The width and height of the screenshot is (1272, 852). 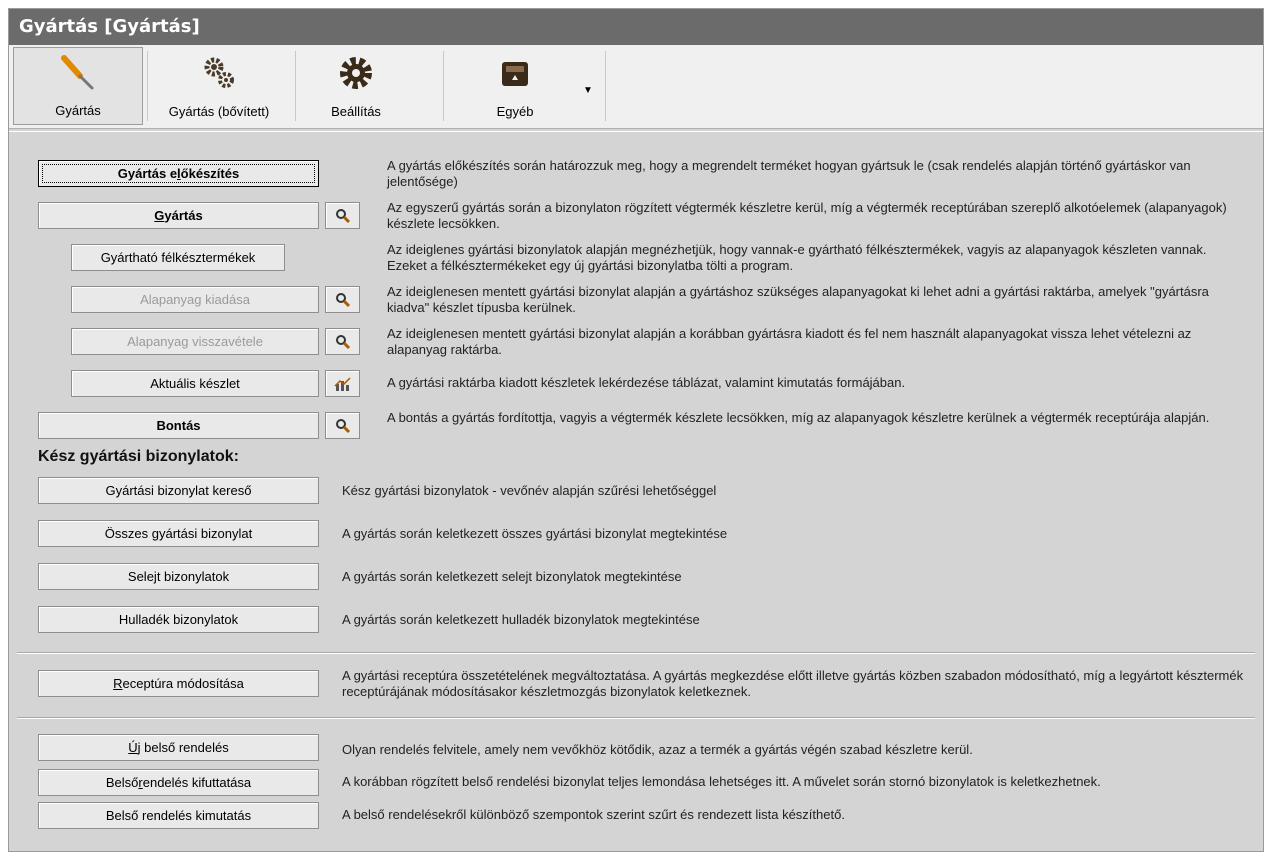 I want to click on gears-icon, so click(x=219, y=72).